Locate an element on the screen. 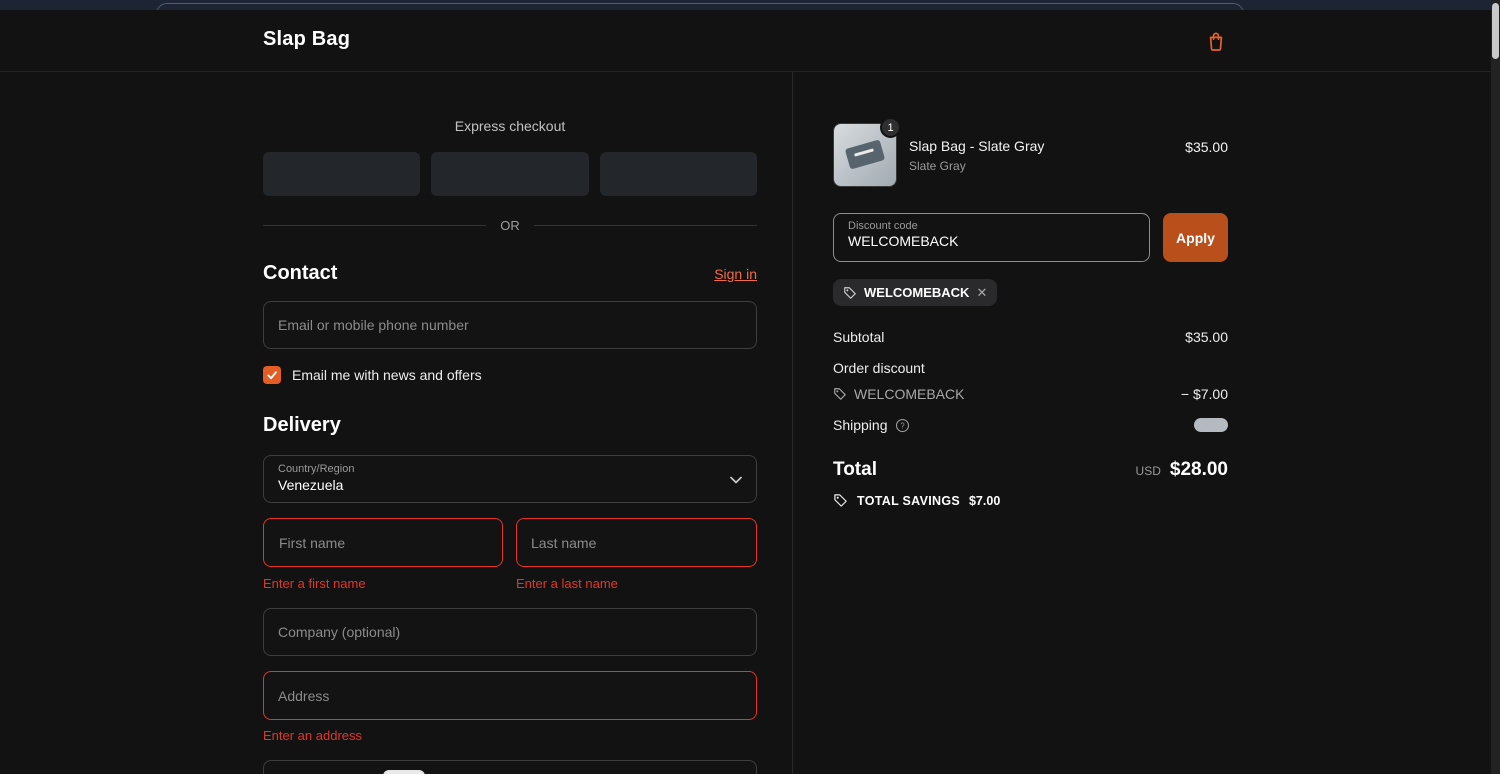 The height and width of the screenshot is (774, 1500). or-divider: OR is located at coordinates (510, 225).